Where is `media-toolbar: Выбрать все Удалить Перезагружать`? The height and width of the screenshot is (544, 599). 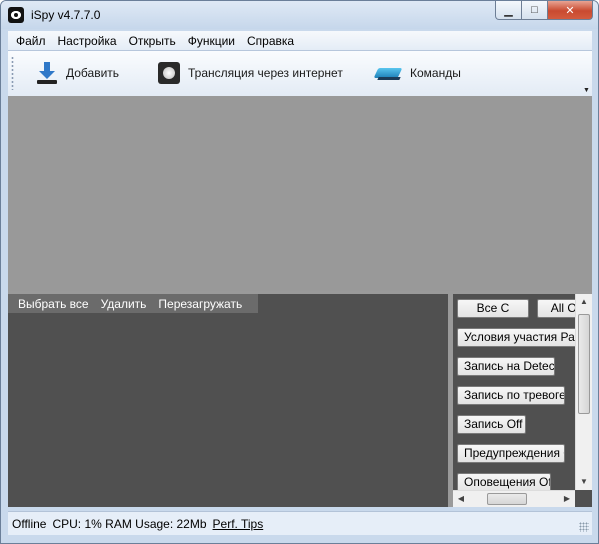
media-toolbar: Выбрать все Удалить Перезагружать is located at coordinates (133, 303).